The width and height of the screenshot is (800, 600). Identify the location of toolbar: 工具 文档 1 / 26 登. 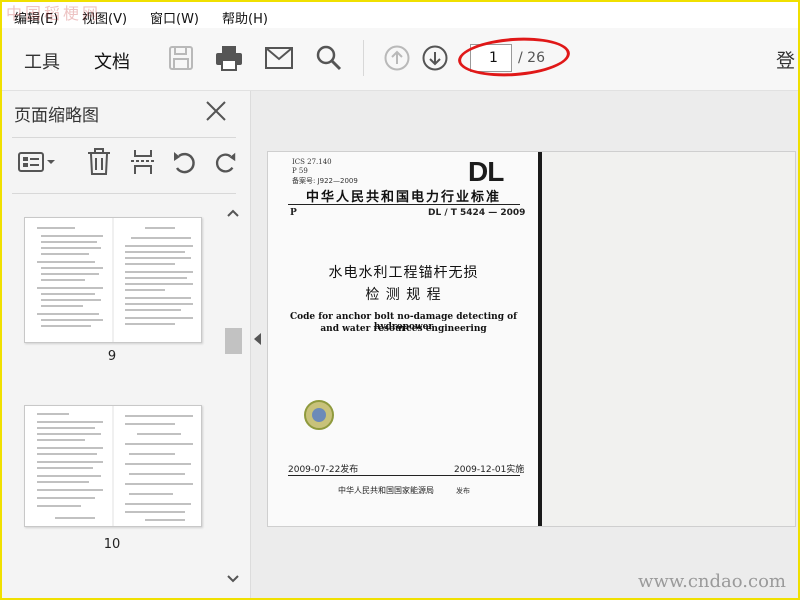
(400, 59).